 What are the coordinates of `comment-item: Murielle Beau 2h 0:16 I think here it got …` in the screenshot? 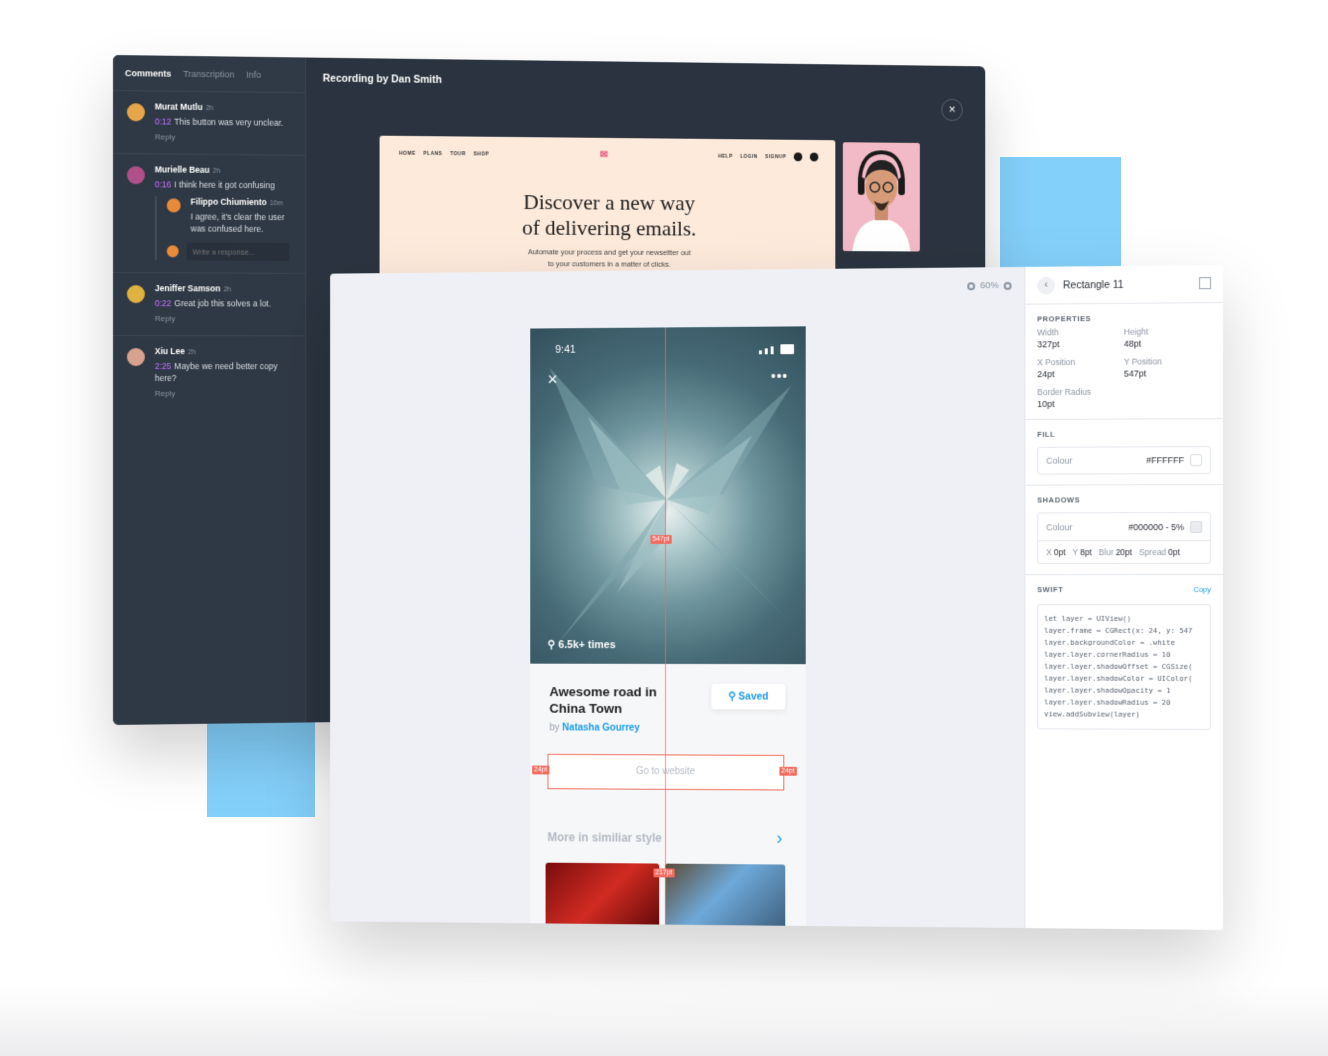 It's located at (209, 214).